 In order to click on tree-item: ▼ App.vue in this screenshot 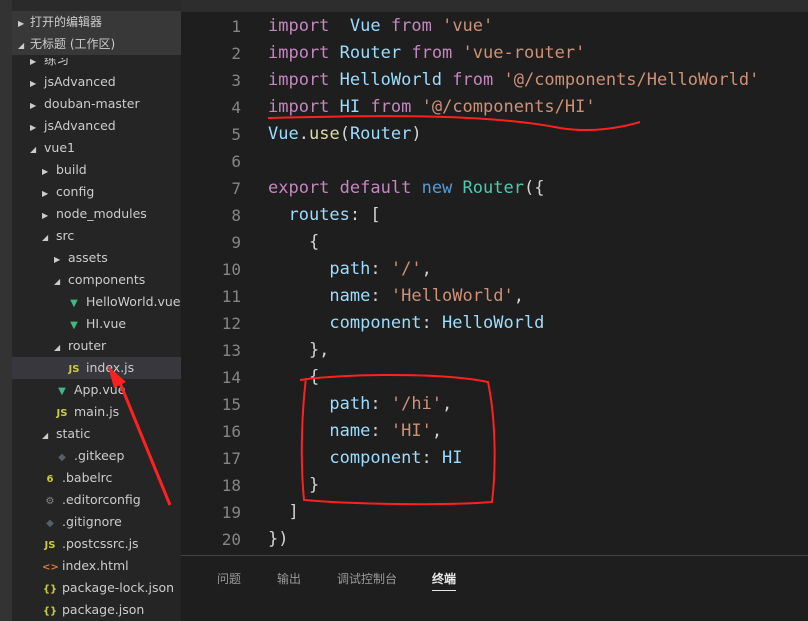, I will do `click(96, 390)`.